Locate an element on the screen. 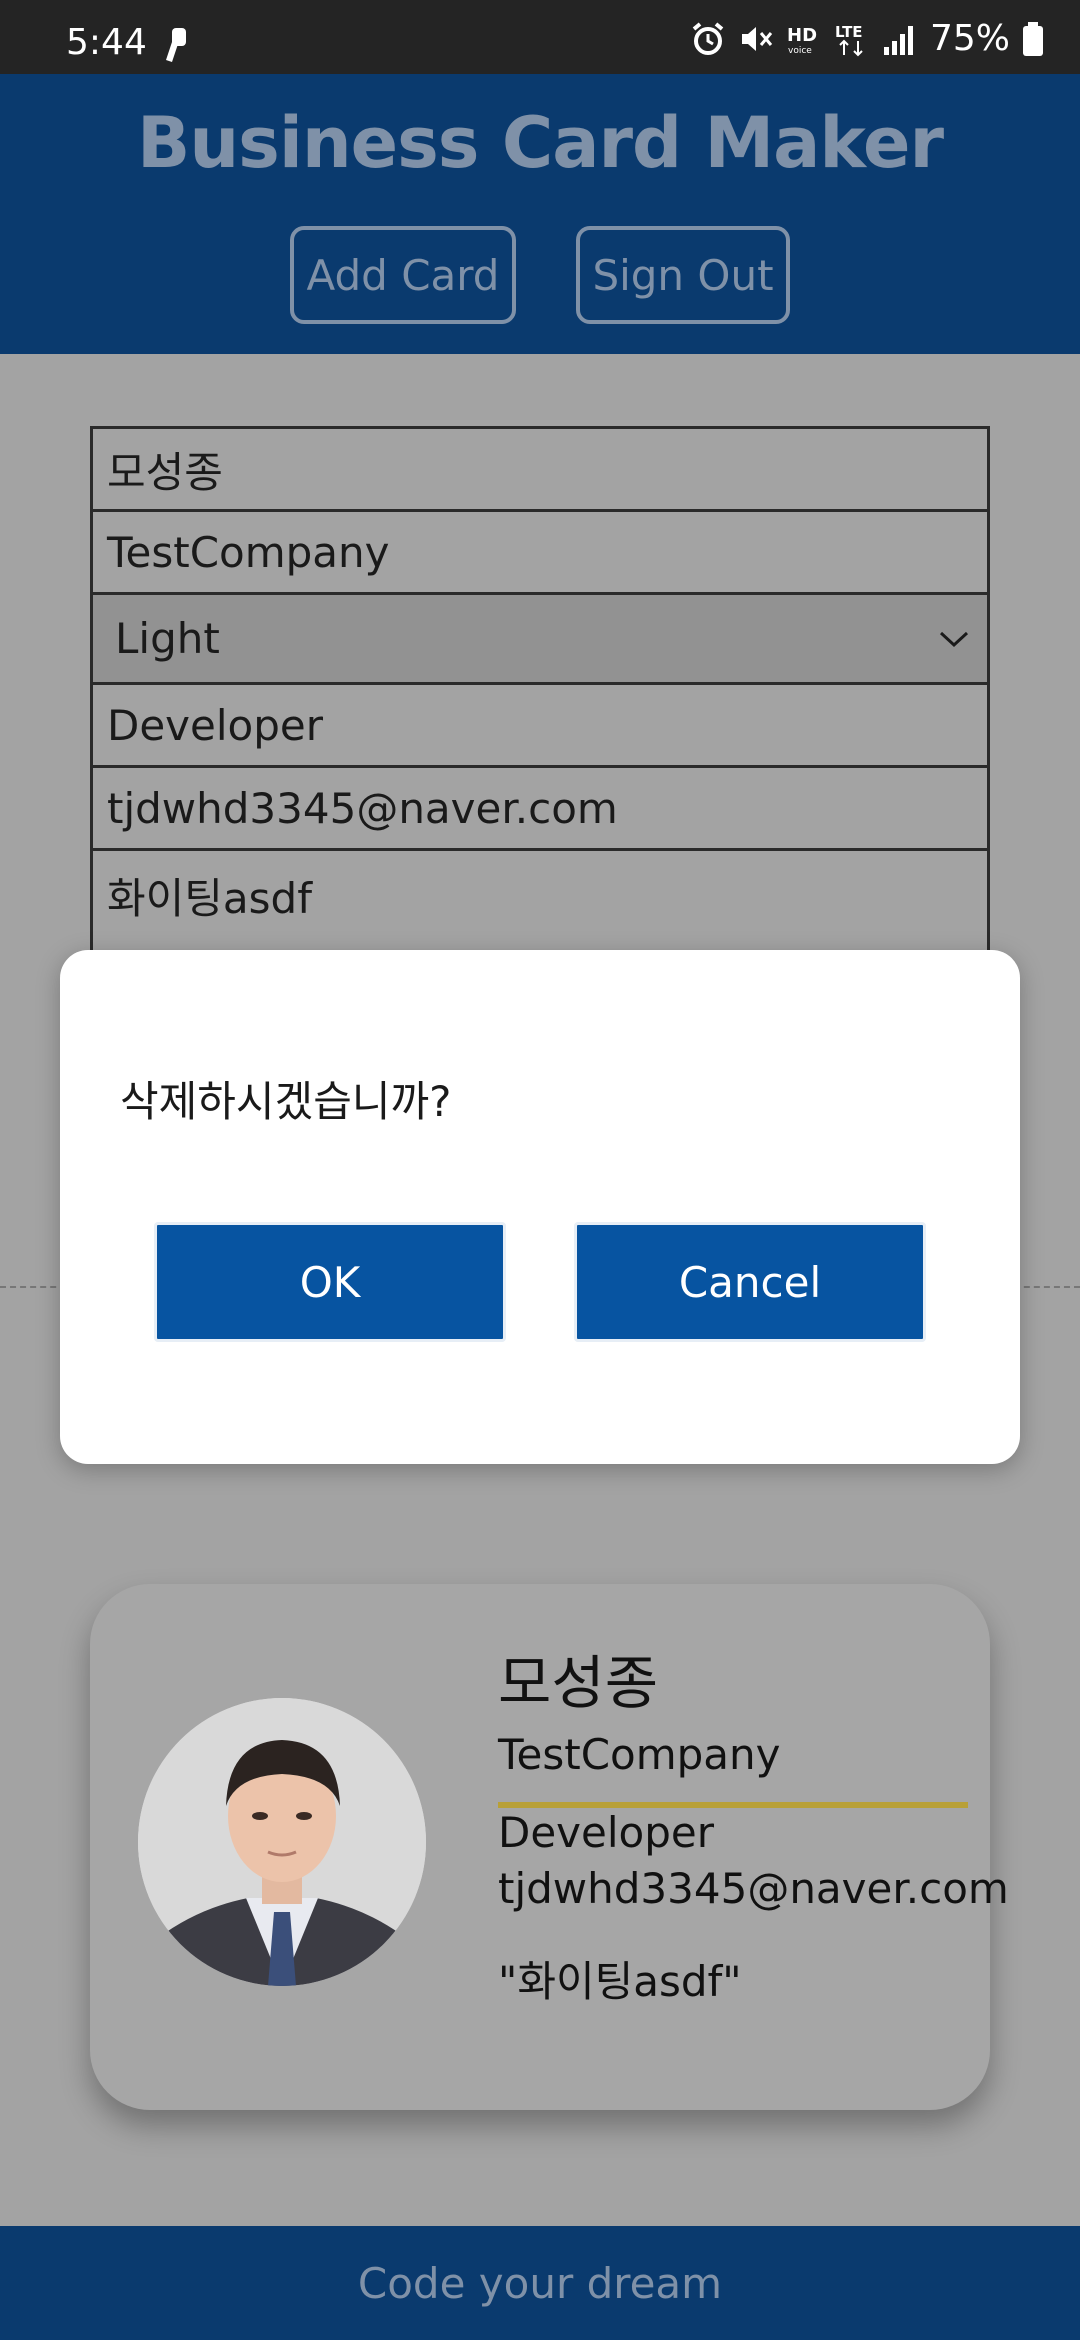 This screenshot has width=1080, height=2340. mute-icon is located at coordinates (757, 38).